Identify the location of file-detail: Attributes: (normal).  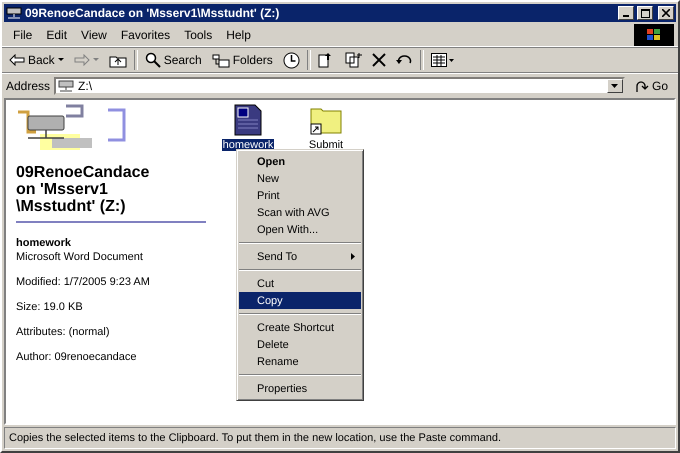
(63, 332).